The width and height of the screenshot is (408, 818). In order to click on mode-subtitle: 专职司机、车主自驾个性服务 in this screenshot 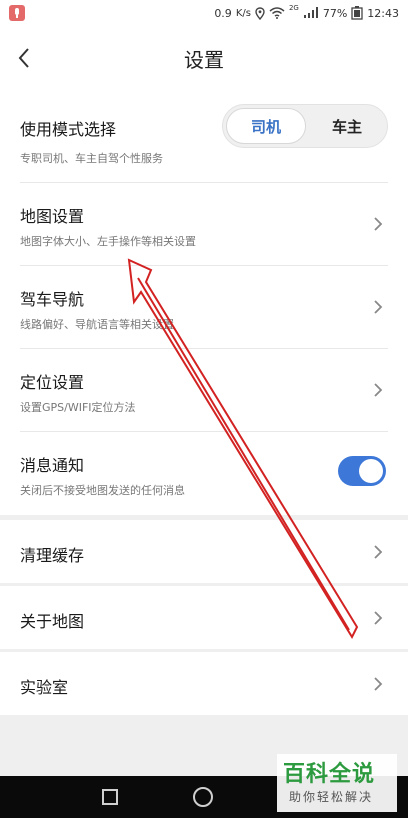, I will do `click(91, 158)`.